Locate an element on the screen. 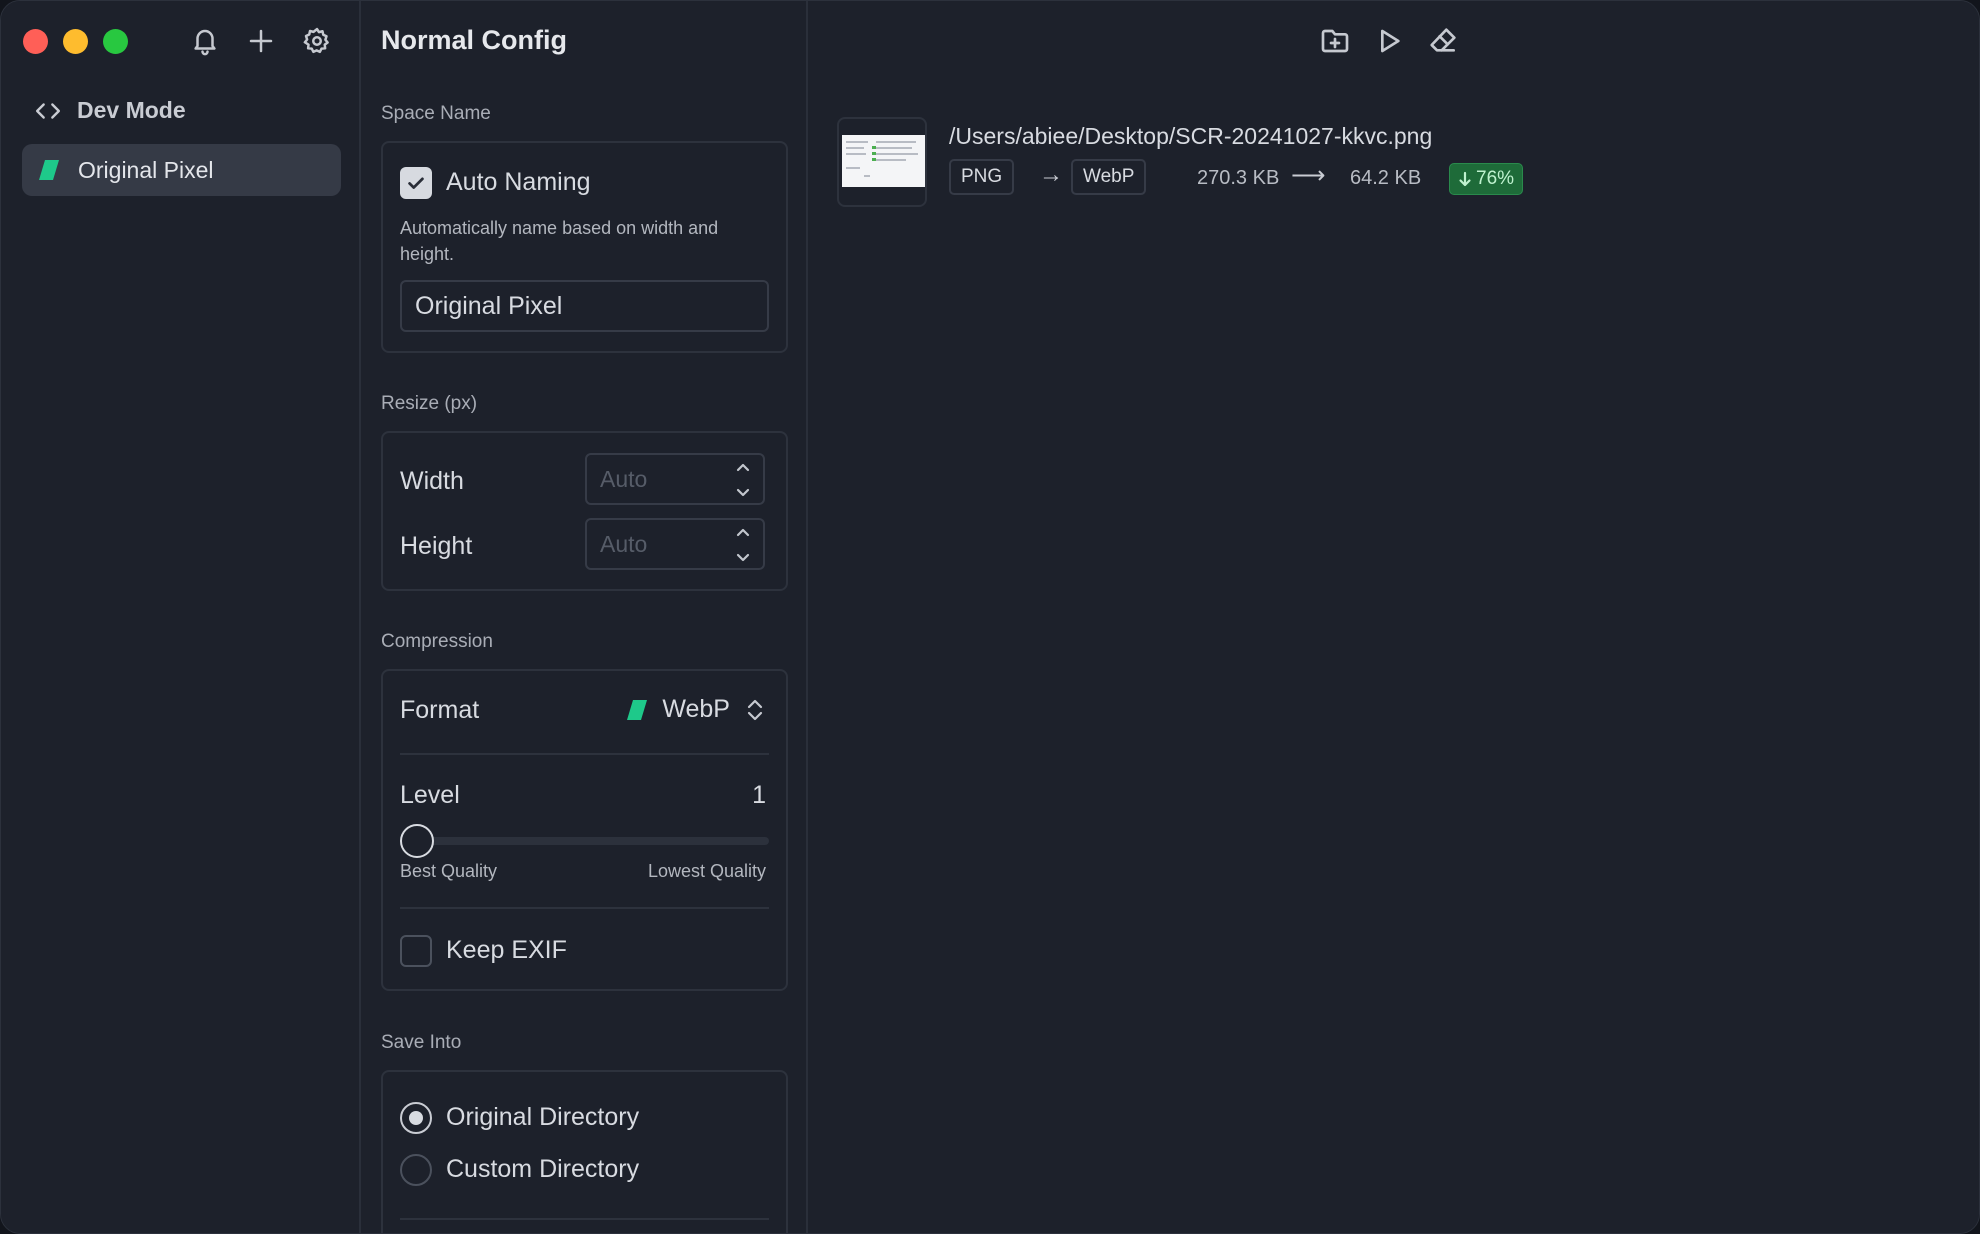  level-value: 1 is located at coordinates (759, 795).